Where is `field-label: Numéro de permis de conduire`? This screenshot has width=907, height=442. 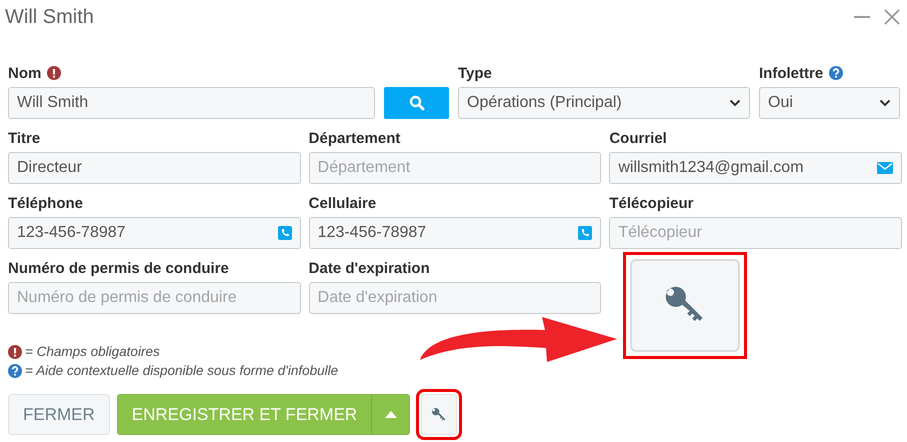
field-label: Numéro de permis de conduire is located at coordinates (118, 268).